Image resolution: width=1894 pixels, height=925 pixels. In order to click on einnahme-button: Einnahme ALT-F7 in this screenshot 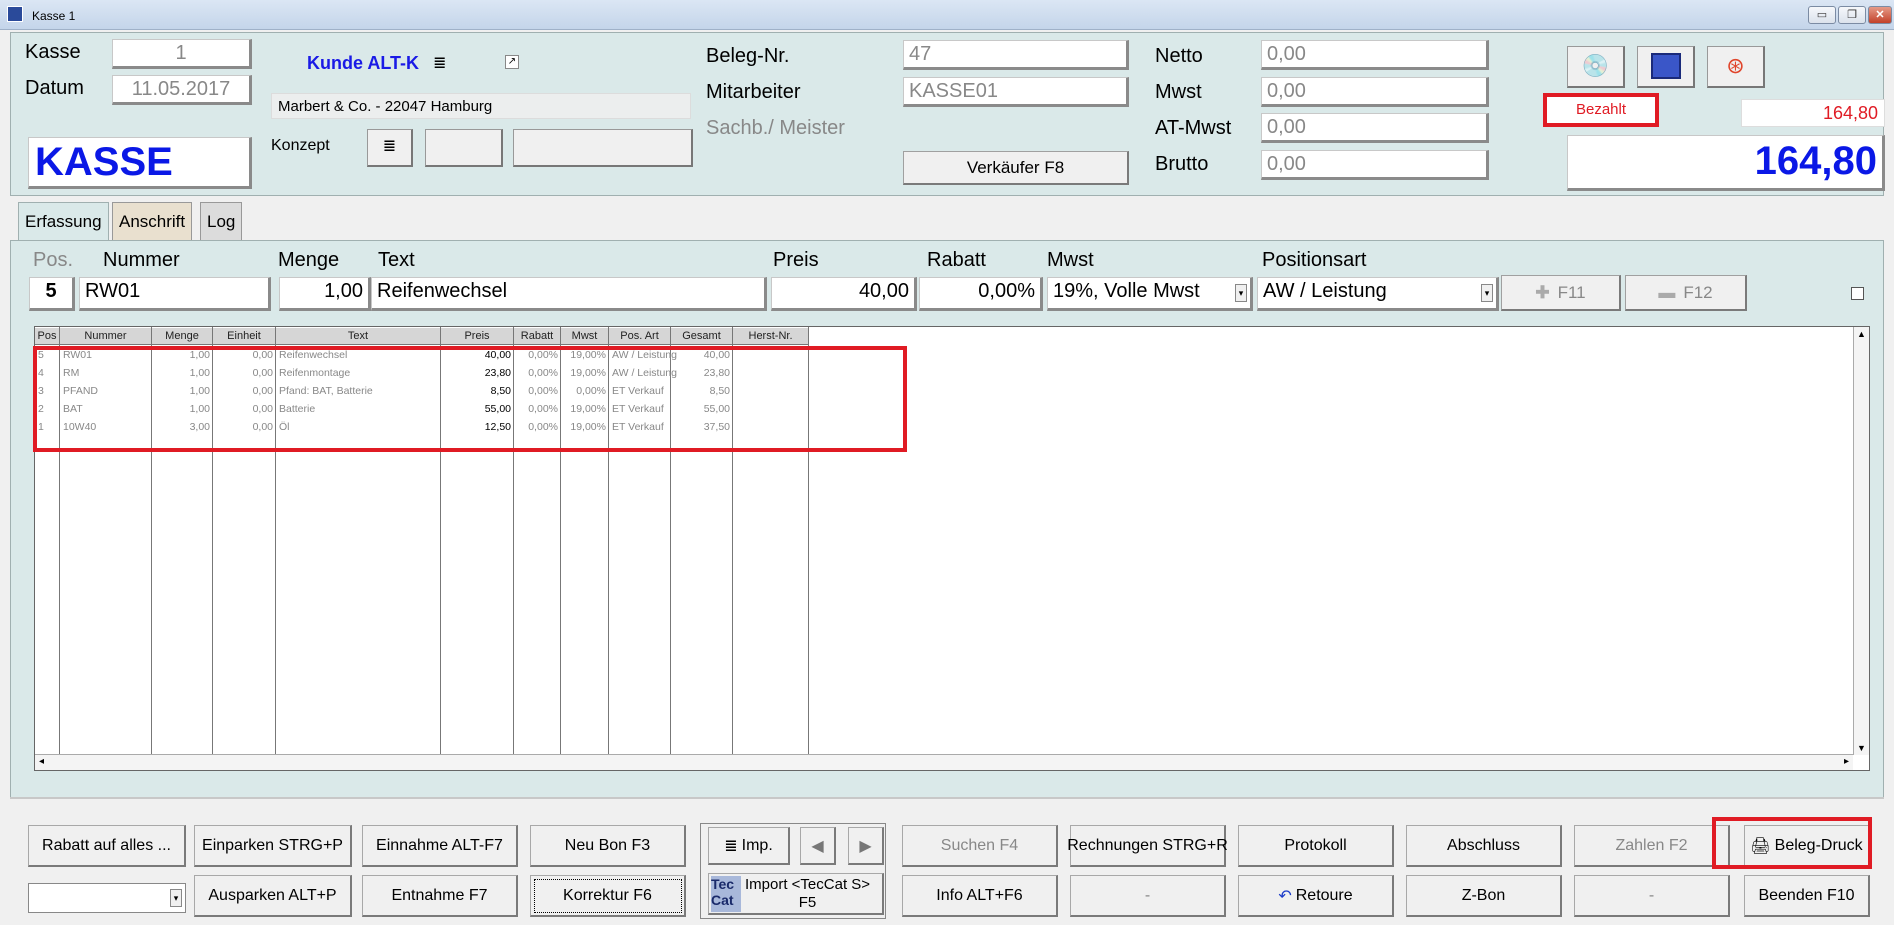, I will do `click(440, 846)`.